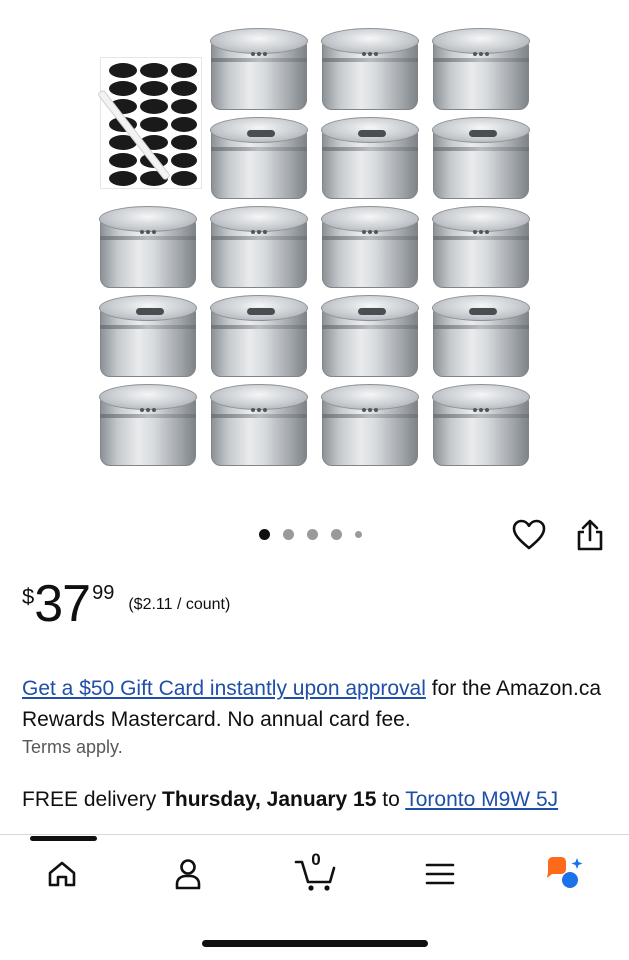  Describe the element at coordinates (391, 799) in the screenshot. I see `delivery-middle: to` at that location.